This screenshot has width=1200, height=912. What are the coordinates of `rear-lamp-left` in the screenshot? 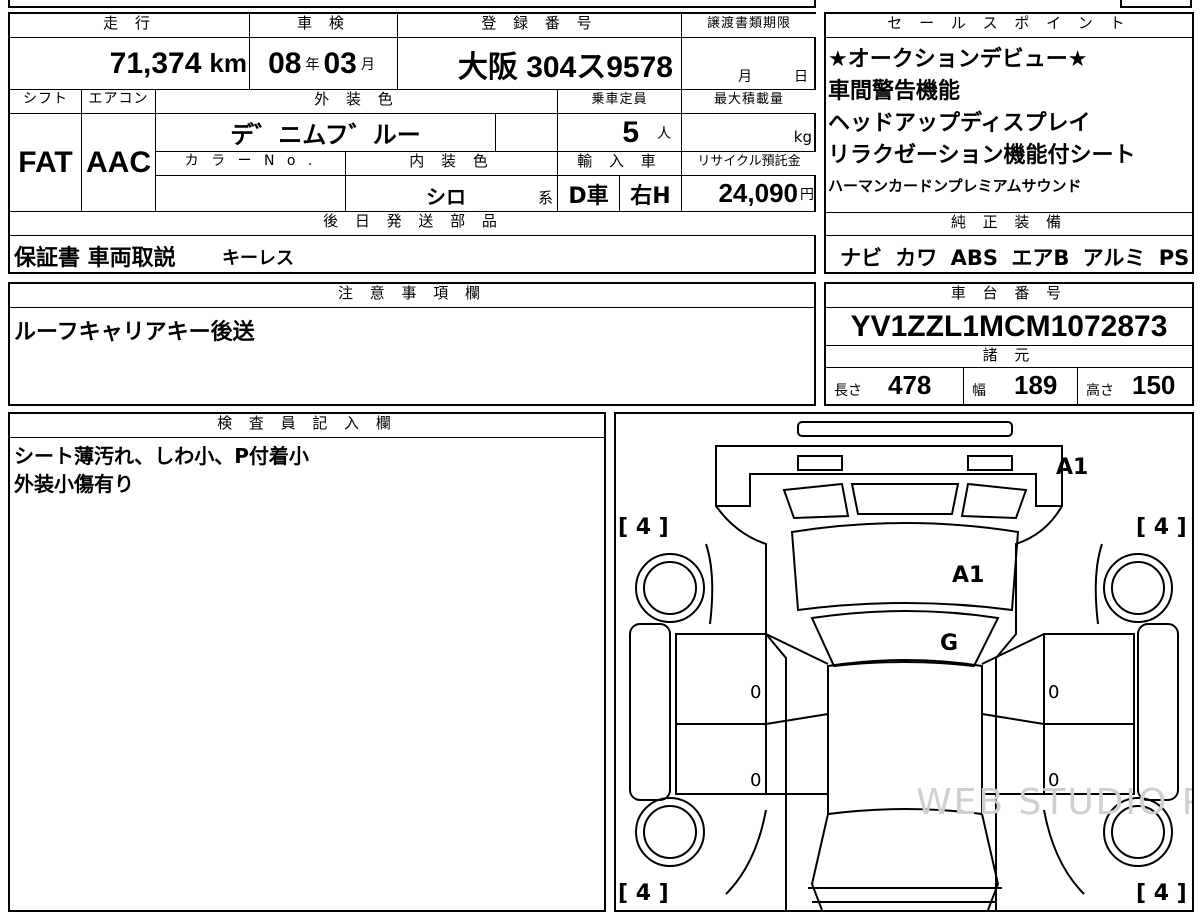 It's located at (820, 463).